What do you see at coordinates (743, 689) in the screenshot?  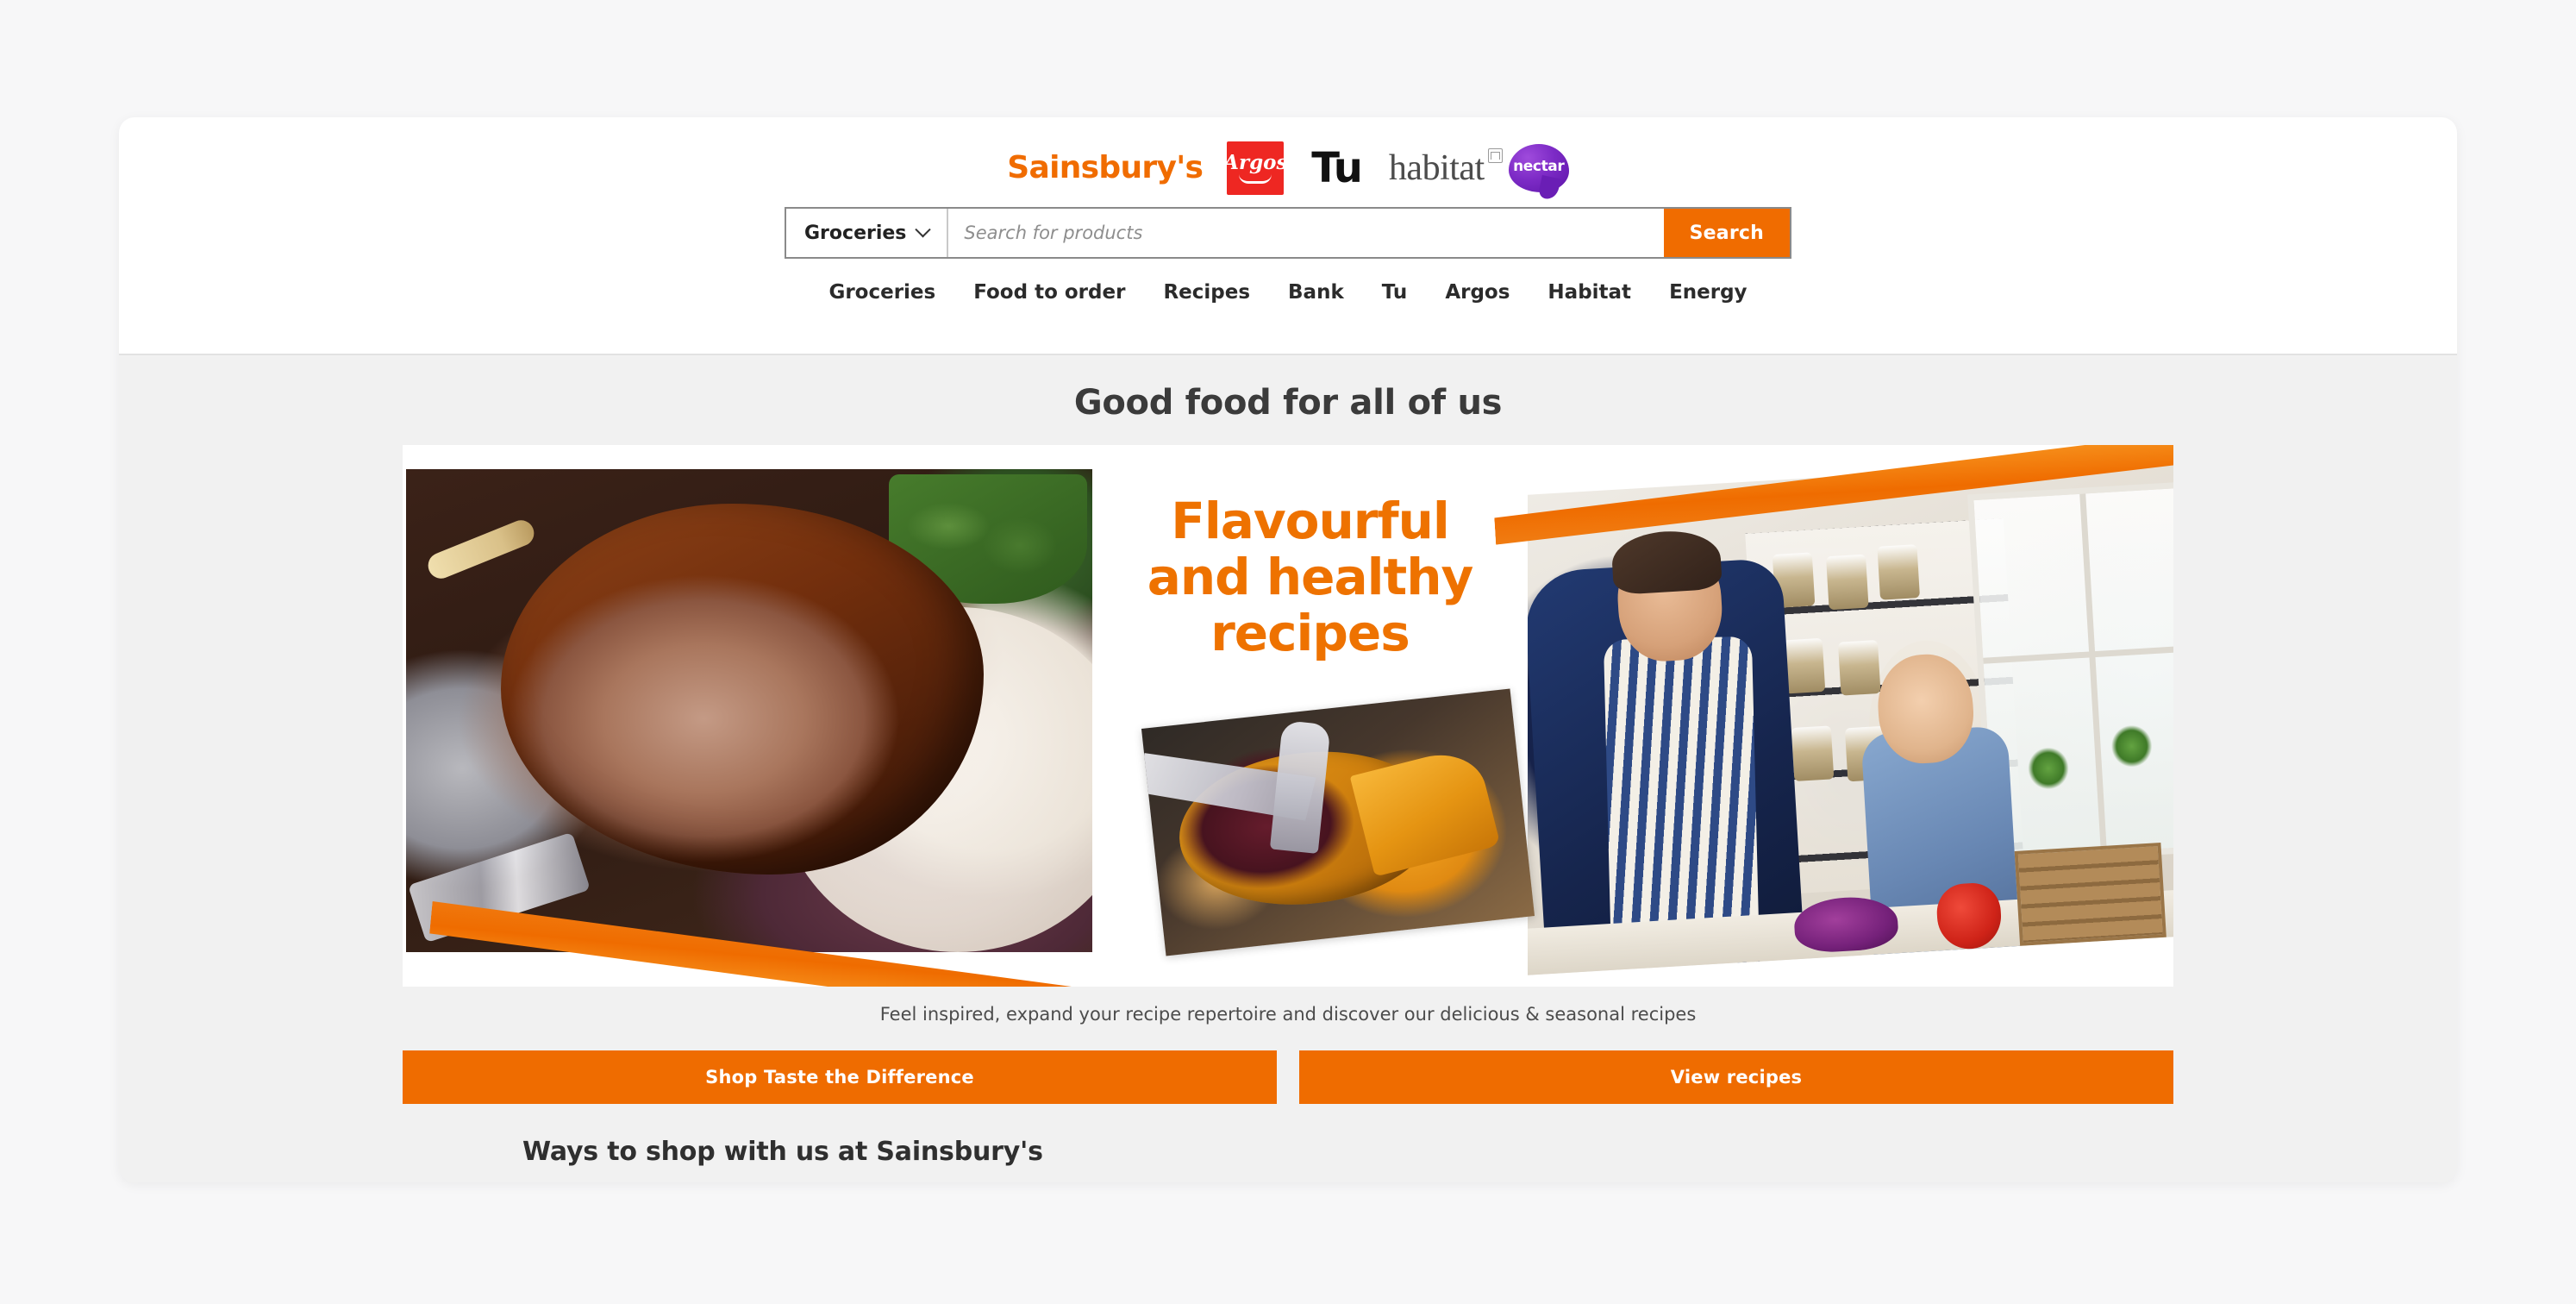 I see `roast-joint-shape` at bounding box center [743, 689].